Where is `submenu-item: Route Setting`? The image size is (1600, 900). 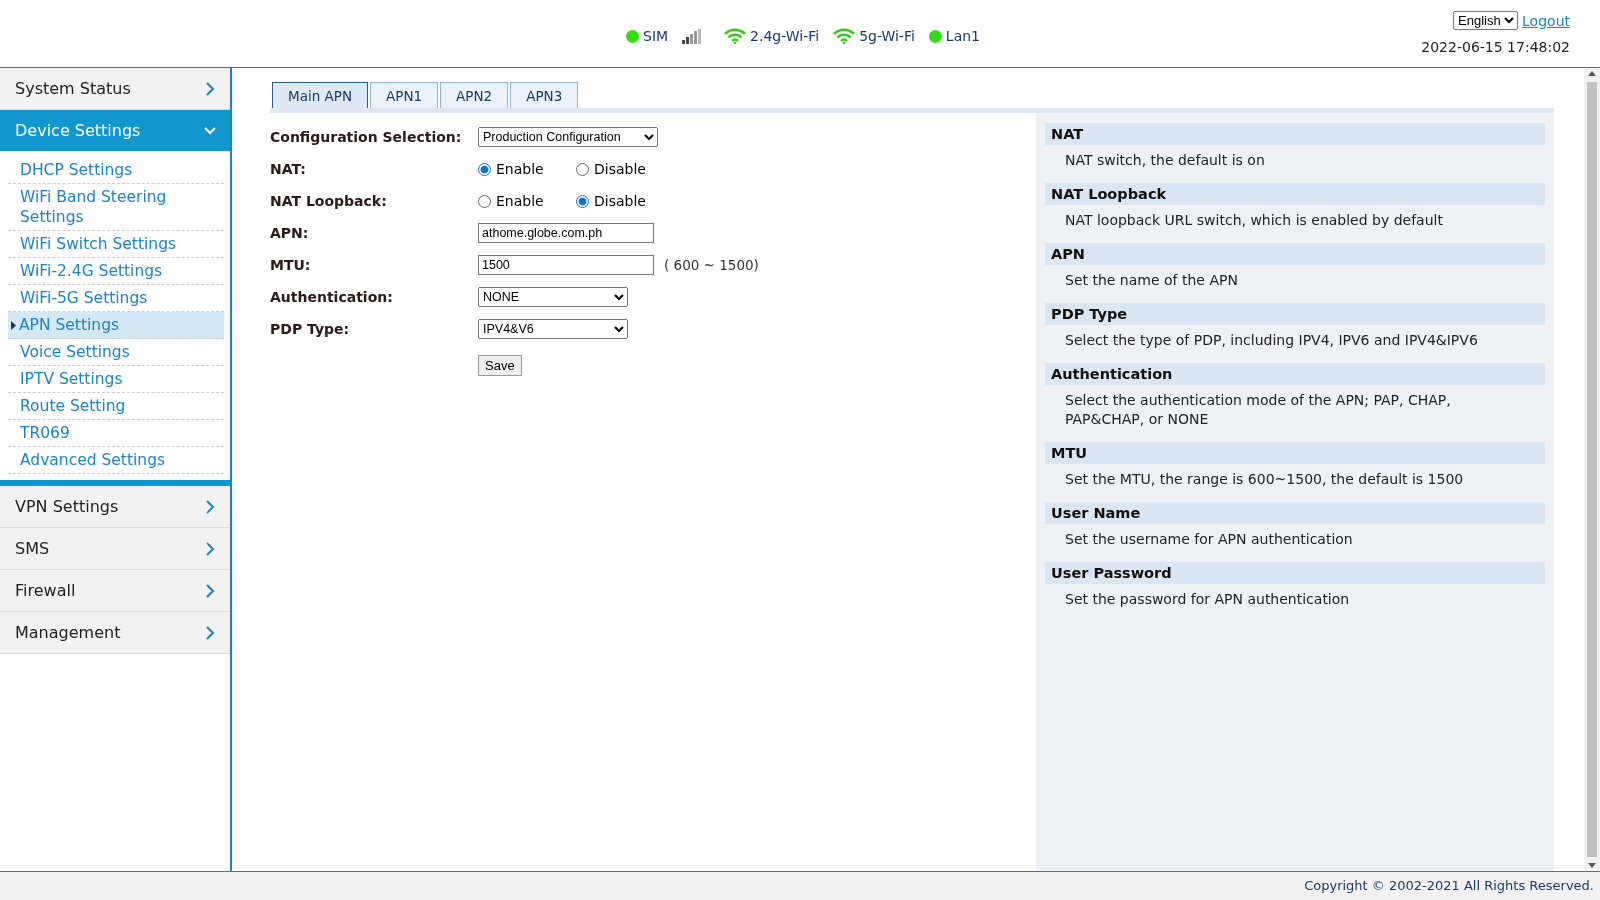
submenu-item: Route Setting is located at coordinates (116, 406).